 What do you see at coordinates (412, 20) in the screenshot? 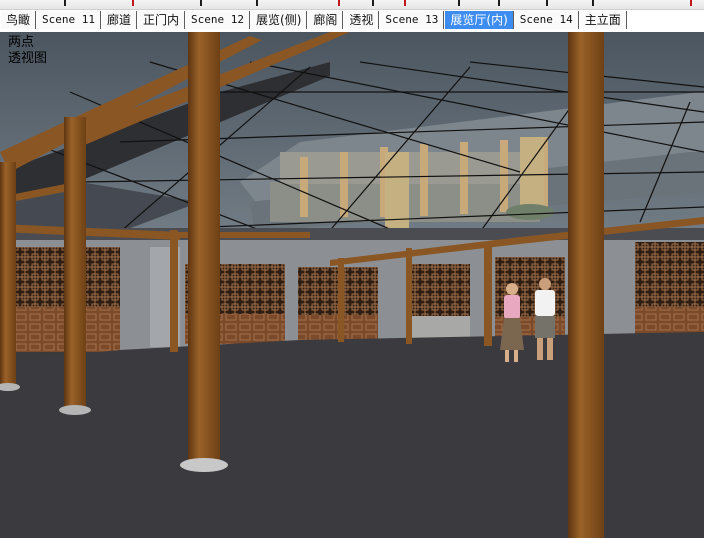
I see `scene-tab: Scene 13` at bounding box center [412, 20].